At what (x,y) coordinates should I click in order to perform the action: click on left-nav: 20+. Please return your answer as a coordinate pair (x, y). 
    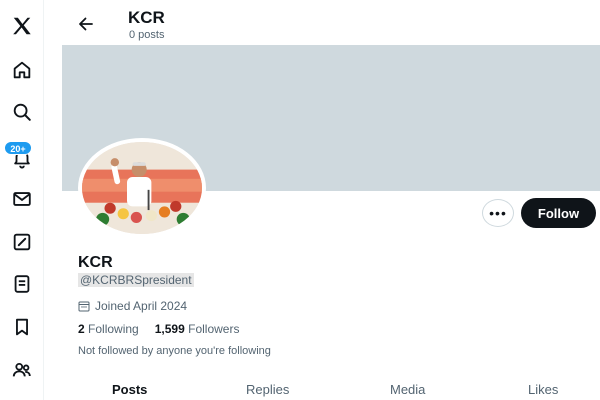
    Looking at the image, I should click on (22, 200).